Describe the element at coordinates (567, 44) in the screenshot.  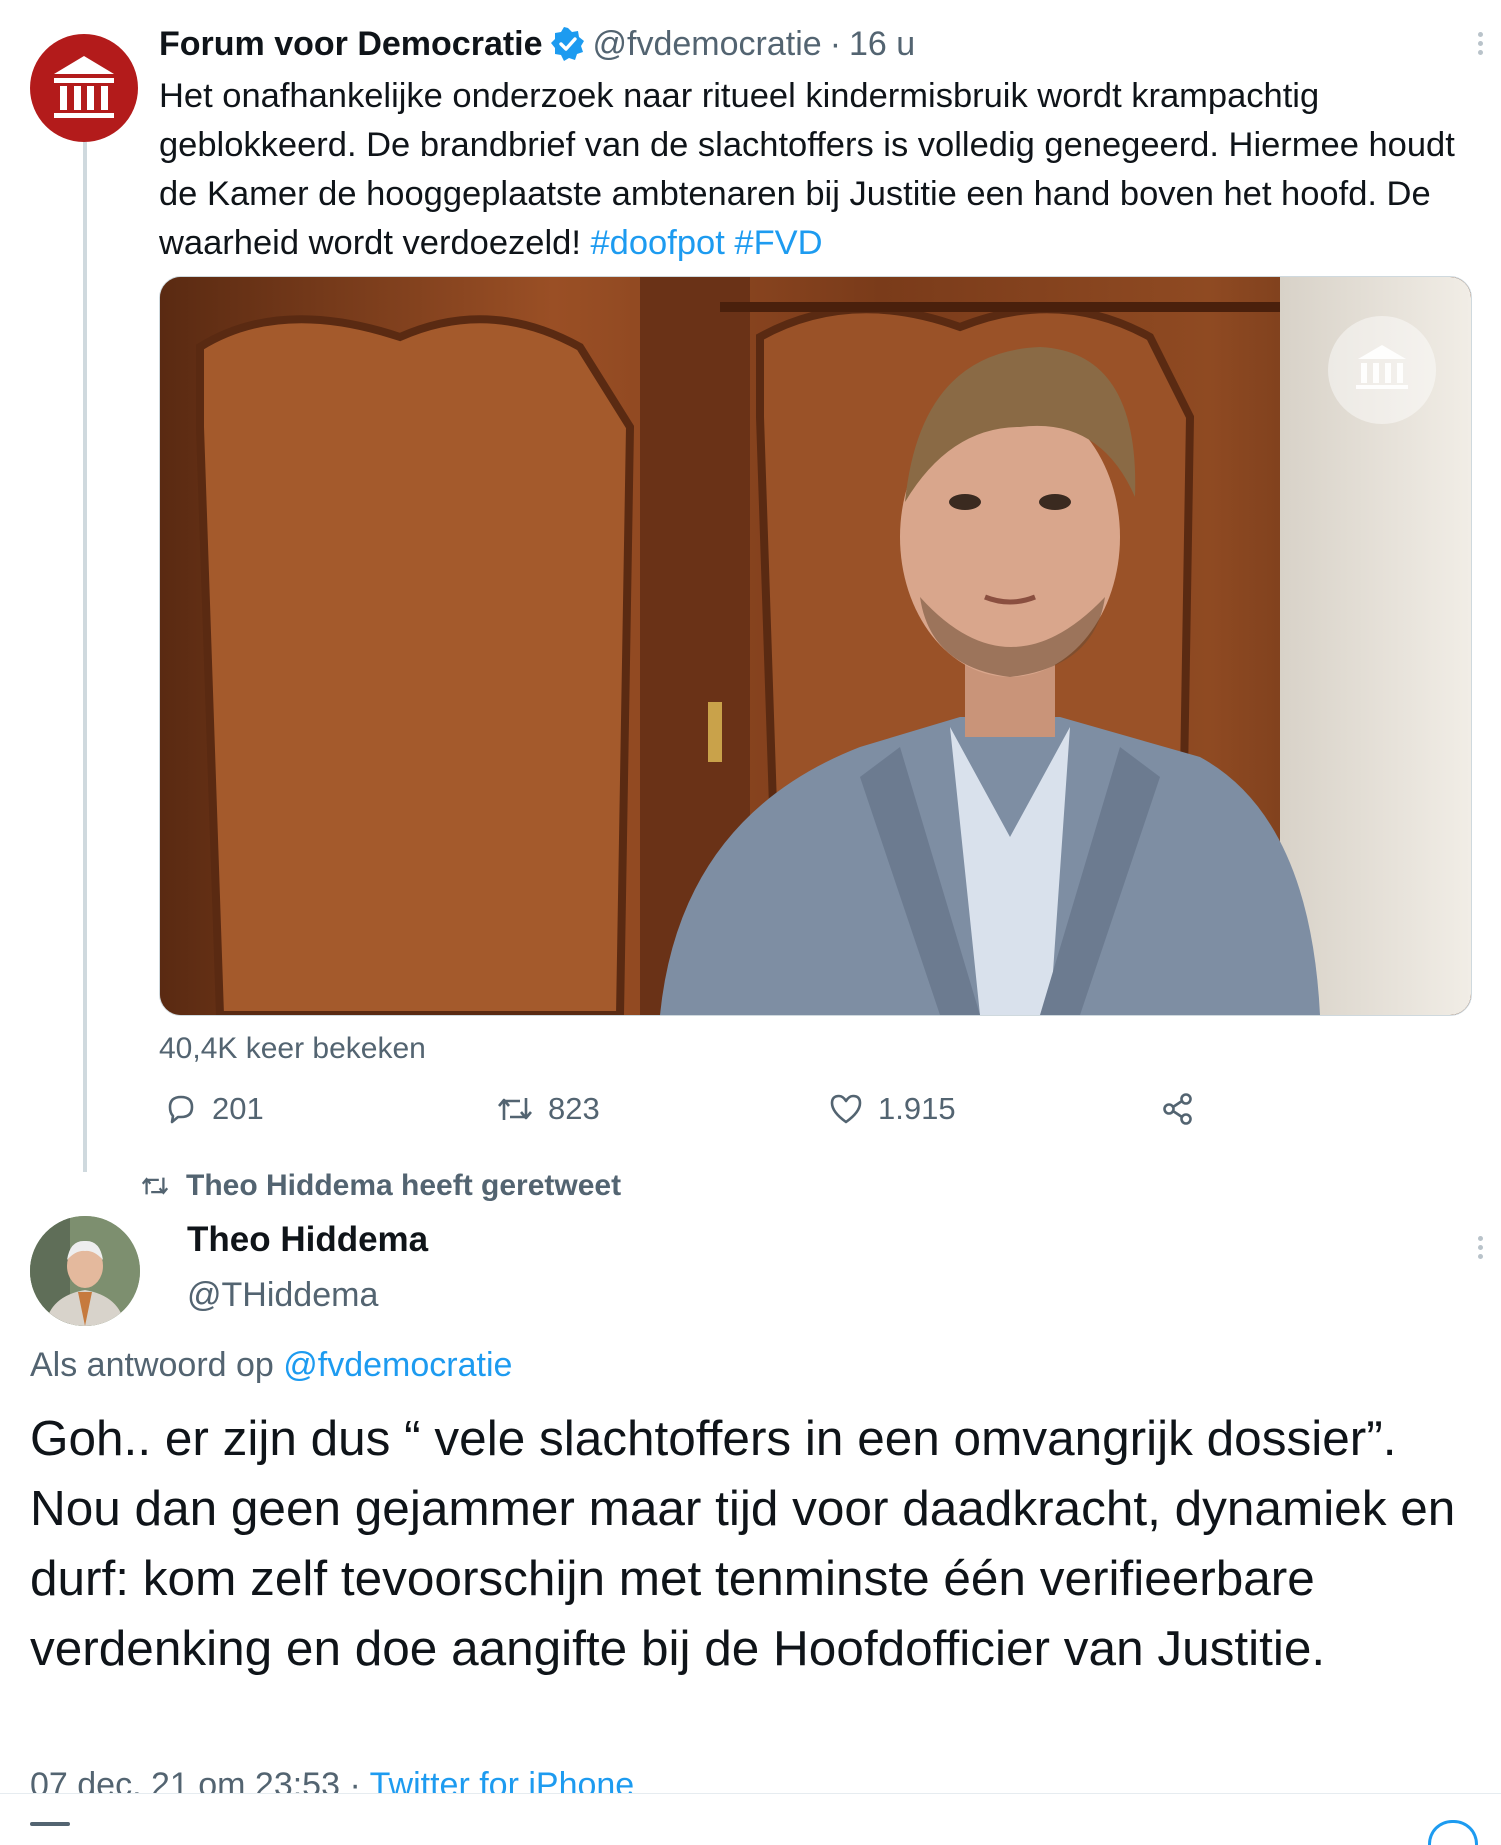
I see `verified-badge-icon` at that location.